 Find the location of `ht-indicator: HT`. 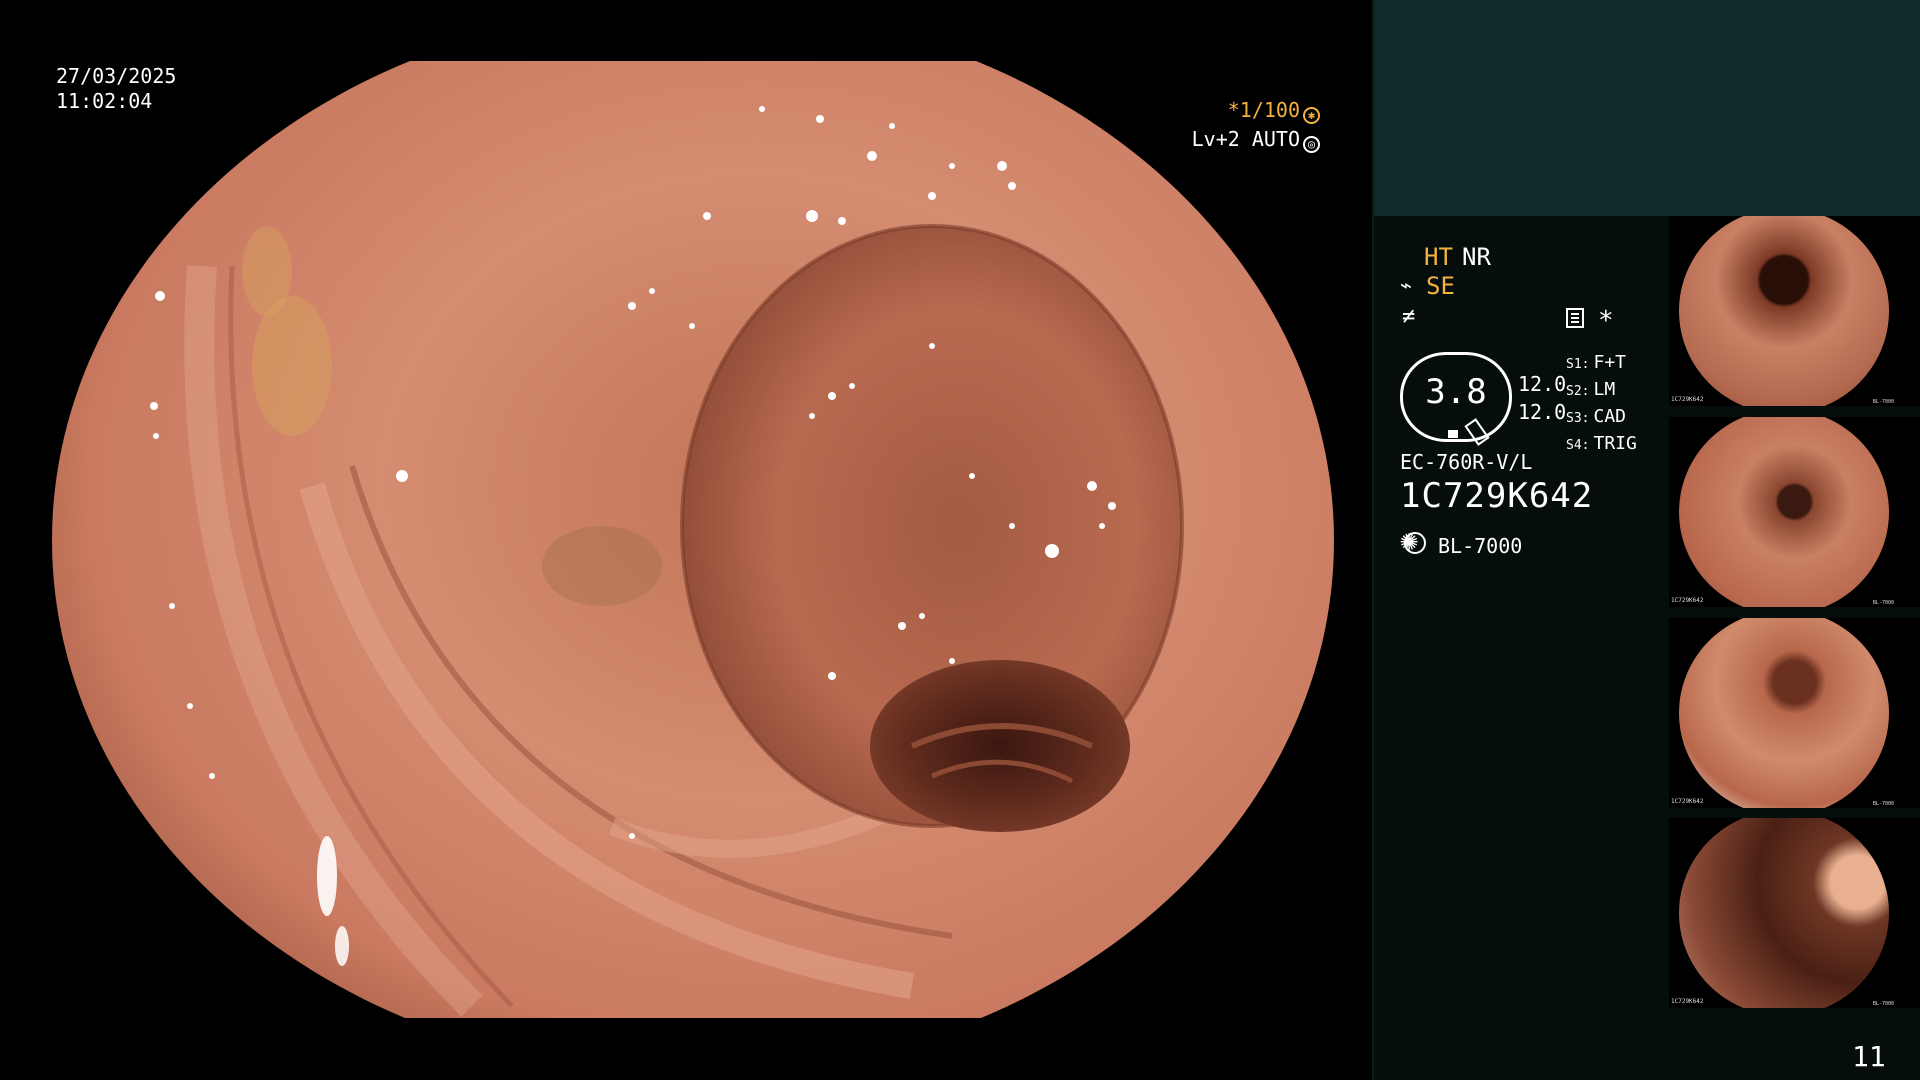

ht-indicator: HT is located at coordinates (1438, 257).